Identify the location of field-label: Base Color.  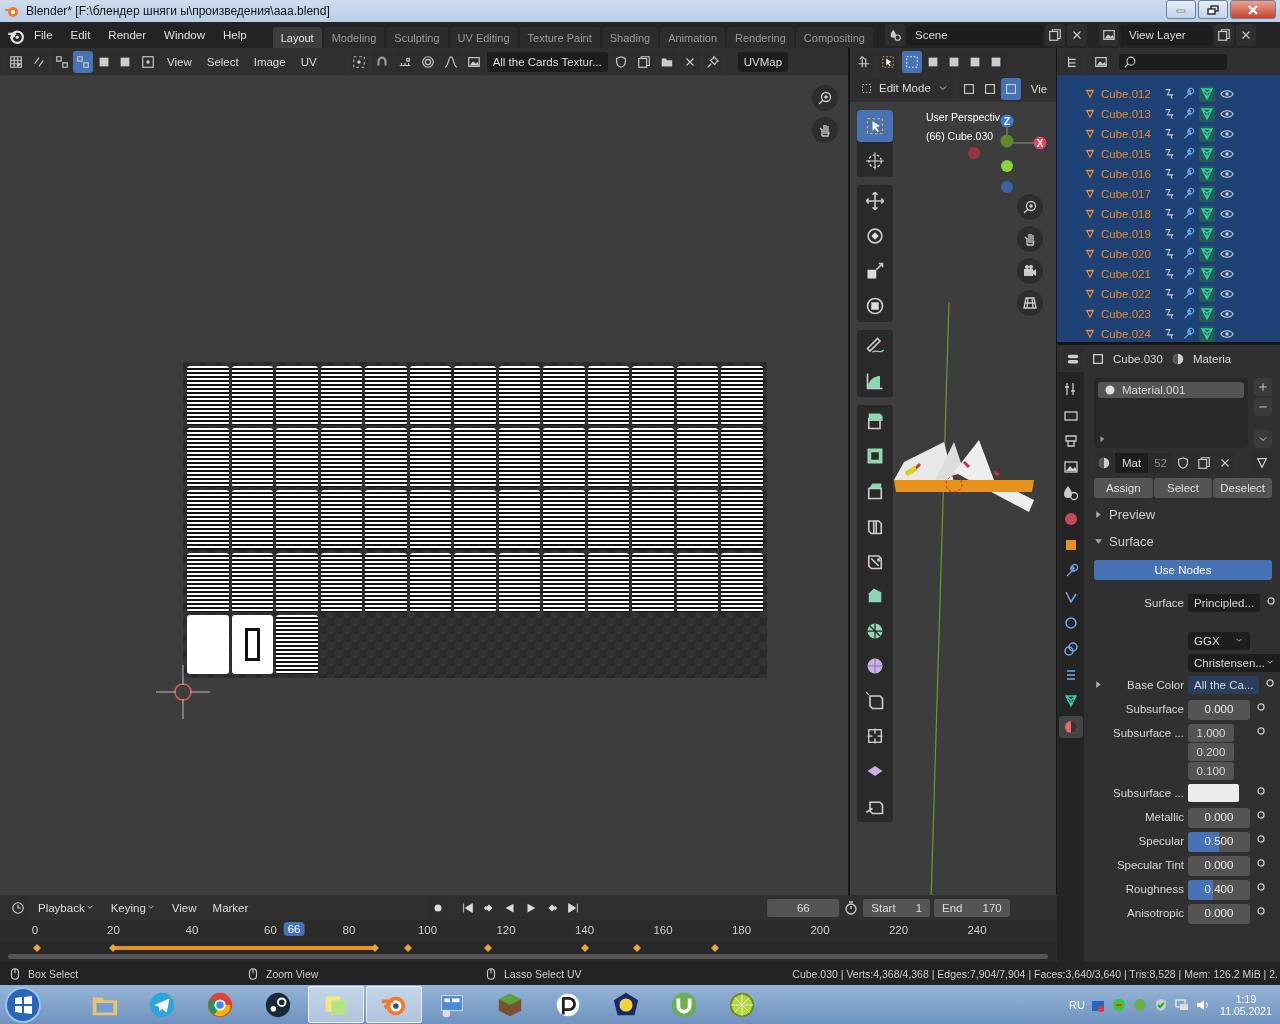
(1155, 685).